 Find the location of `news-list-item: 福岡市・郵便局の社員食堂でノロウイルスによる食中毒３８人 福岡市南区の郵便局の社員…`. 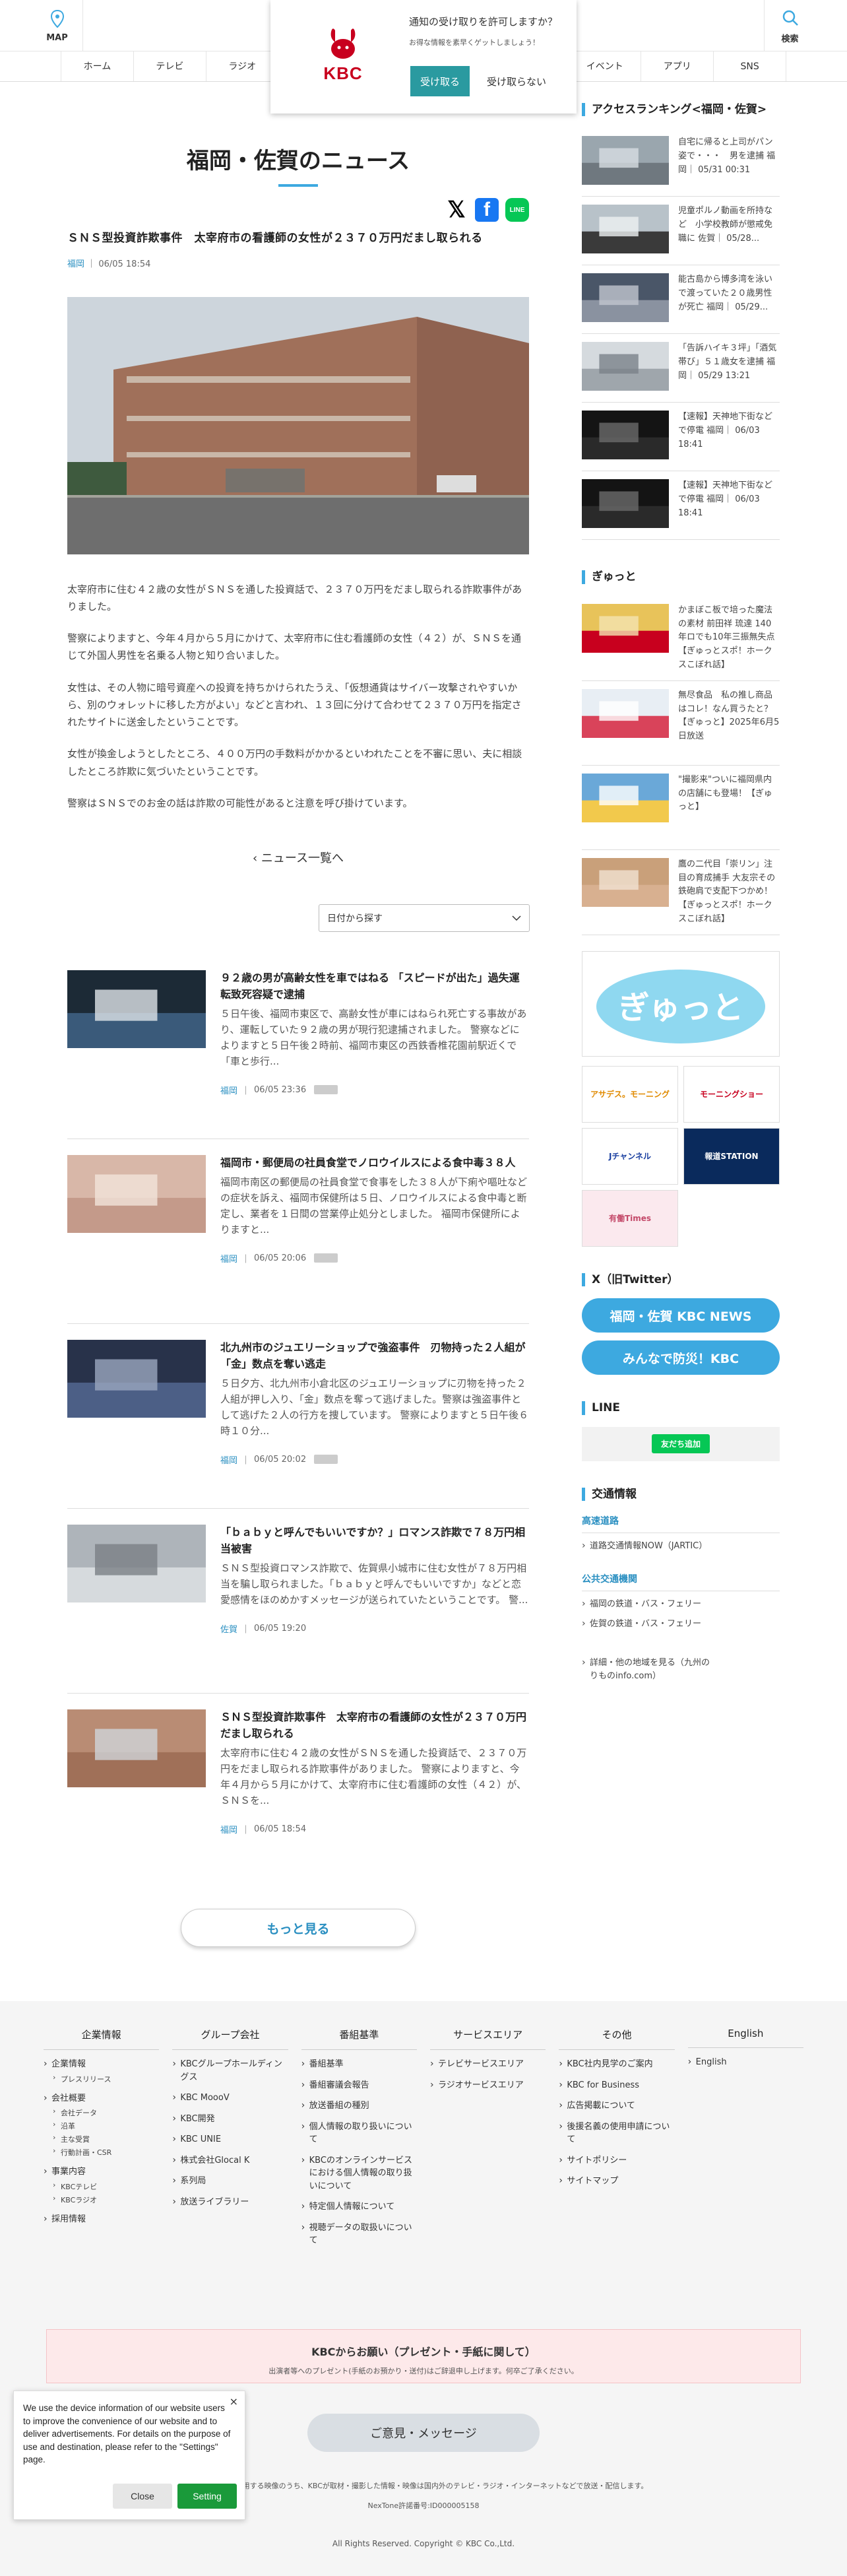

news-list-item: 福岡市・郵便局の社員食堂でノロウイルスによる食中毒３８人 福岡市南区の郵便局の社員… is located at coordinates (298, 1231).